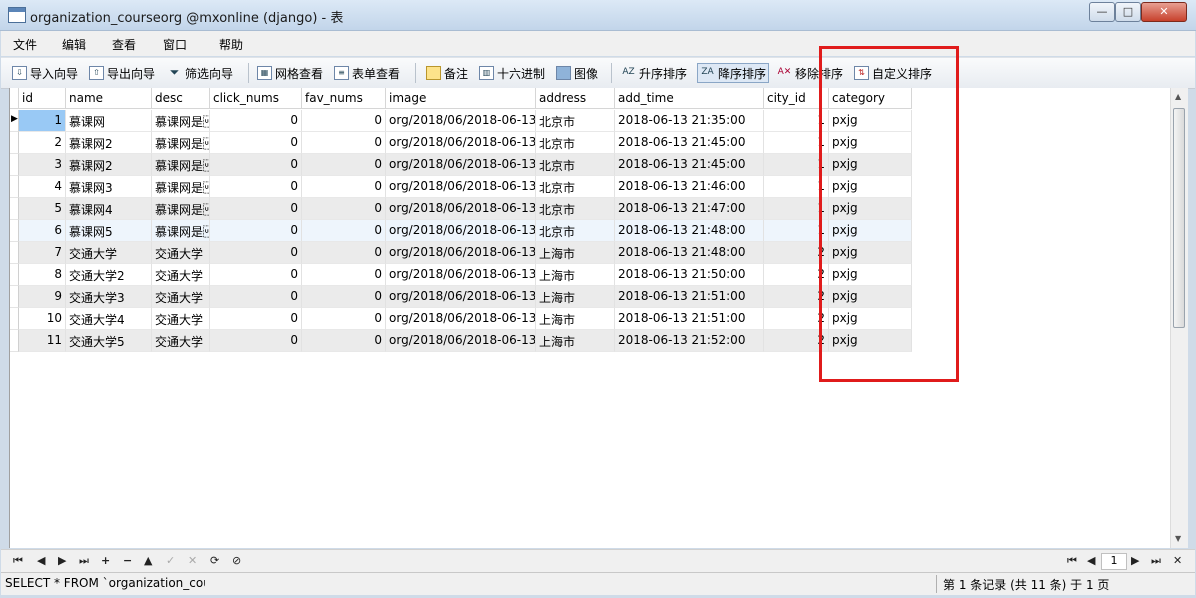 The height and width of the screenshot is (598, 1196). What do you see at coordinates (170, 560) in the screenshot?
I see `commit-icon: ✓` at bounding box center [170, 560].